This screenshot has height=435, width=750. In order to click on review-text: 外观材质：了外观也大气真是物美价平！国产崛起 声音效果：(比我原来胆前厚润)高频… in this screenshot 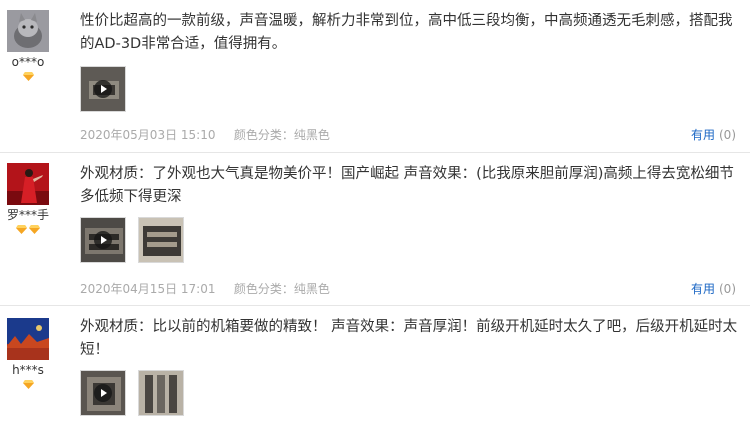, I will do `click(407, 185)`.